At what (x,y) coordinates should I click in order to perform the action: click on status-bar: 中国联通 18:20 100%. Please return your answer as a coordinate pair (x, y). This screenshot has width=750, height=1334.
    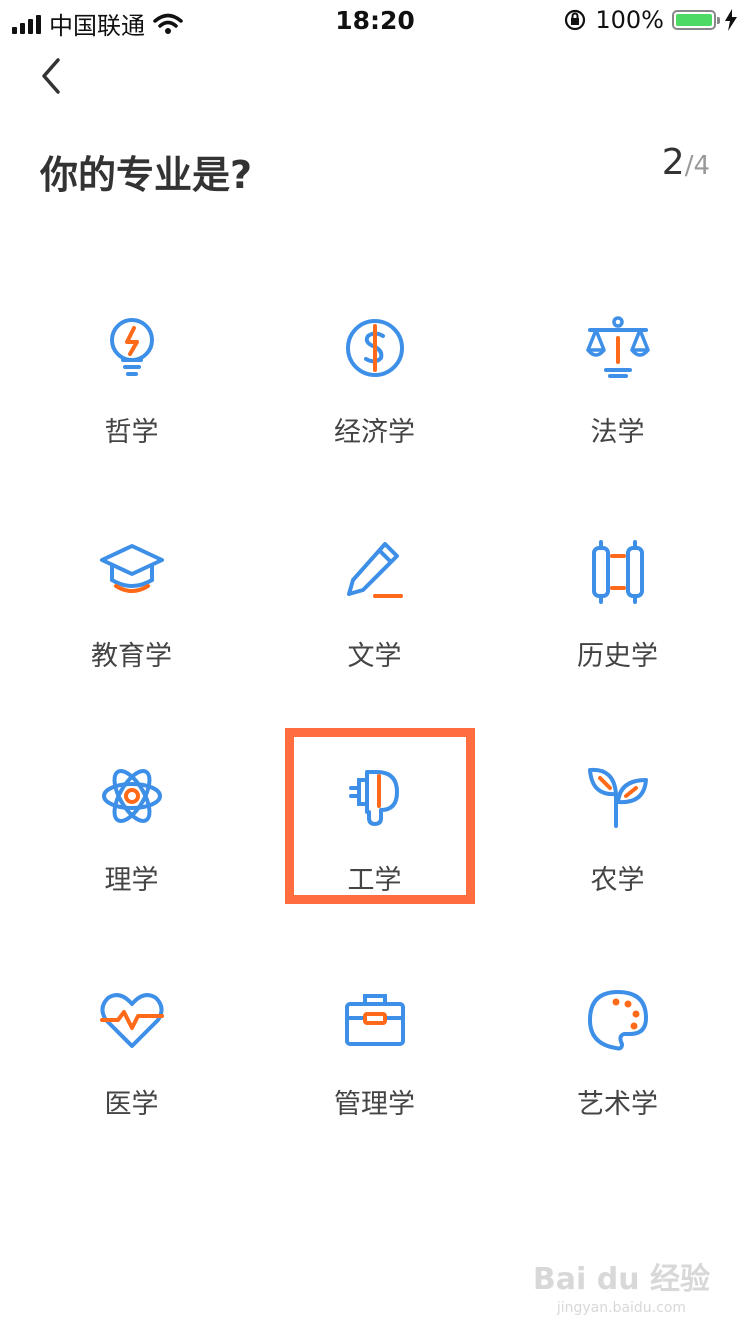
    Looking at the image, I should click on (375, 20).